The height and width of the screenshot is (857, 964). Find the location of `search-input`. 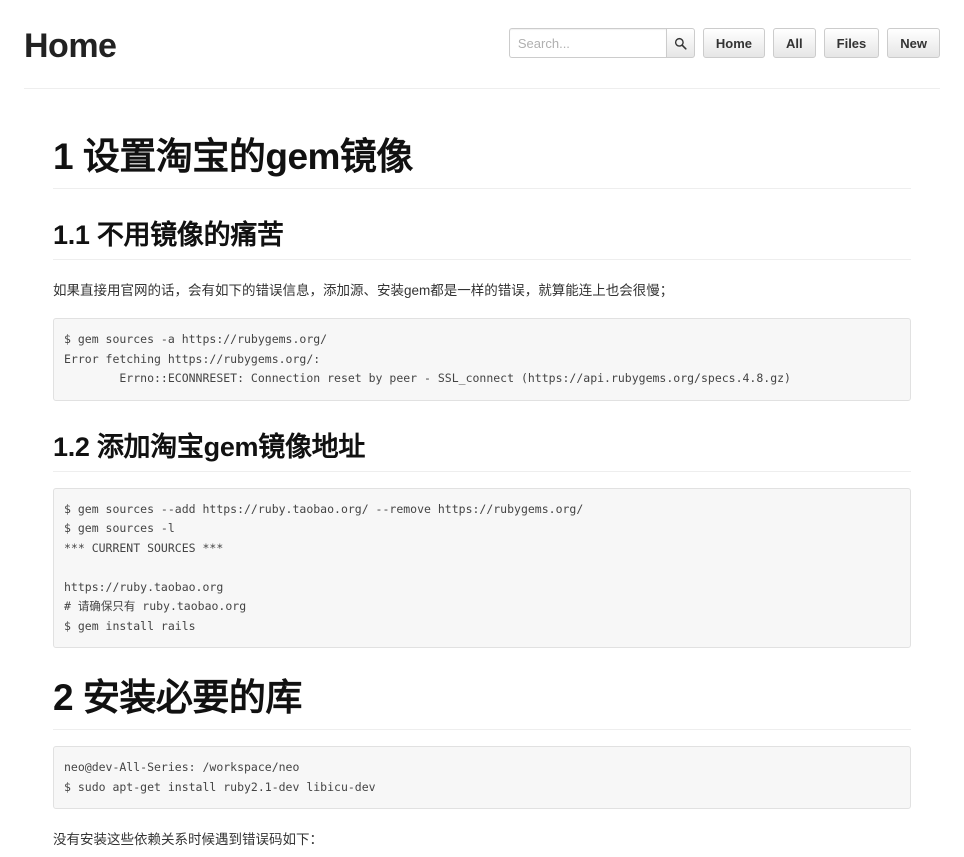

search-input is located at coordinates (587, 43).